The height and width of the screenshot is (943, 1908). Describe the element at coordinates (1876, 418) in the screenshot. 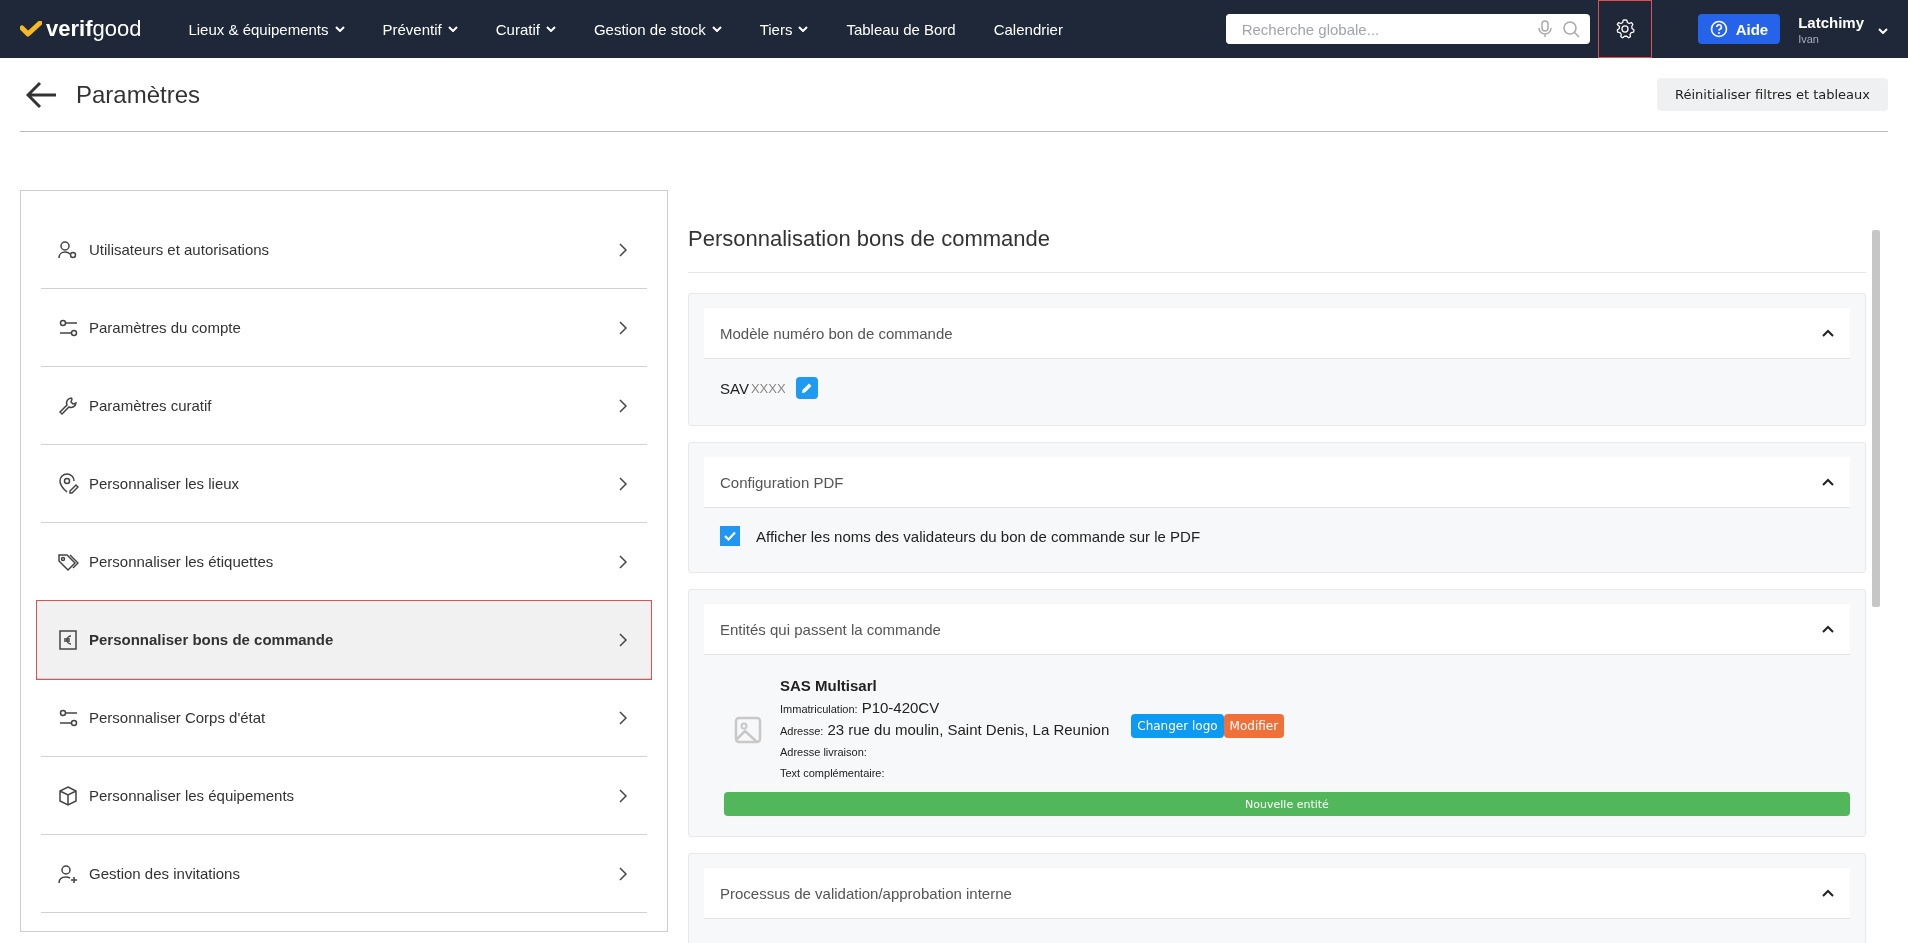

I see `scrollbar` at that location.